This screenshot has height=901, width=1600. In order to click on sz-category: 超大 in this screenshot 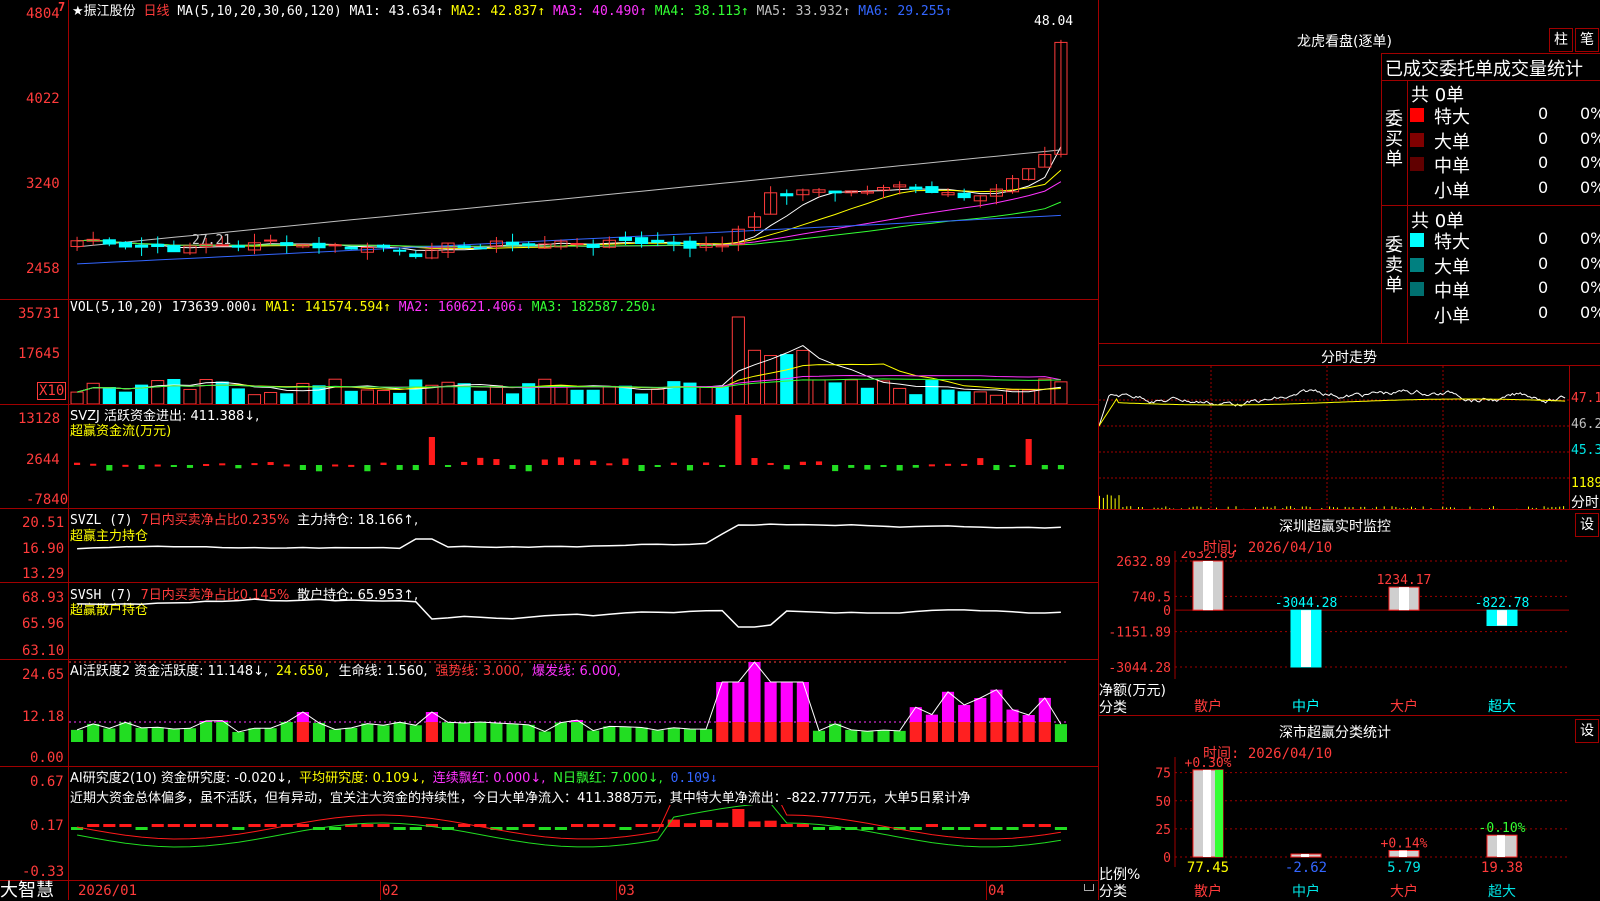, I will do `click(1502, 707)`.